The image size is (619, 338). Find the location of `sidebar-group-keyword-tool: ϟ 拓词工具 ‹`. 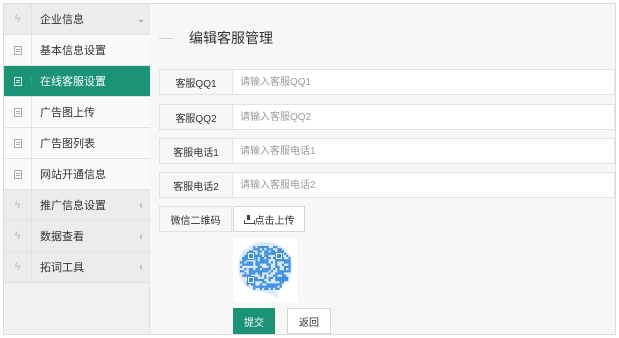

sidebar-group-keyword-tool: ϟ 拓词工具 ‹ is located at coordinates (77, 267).